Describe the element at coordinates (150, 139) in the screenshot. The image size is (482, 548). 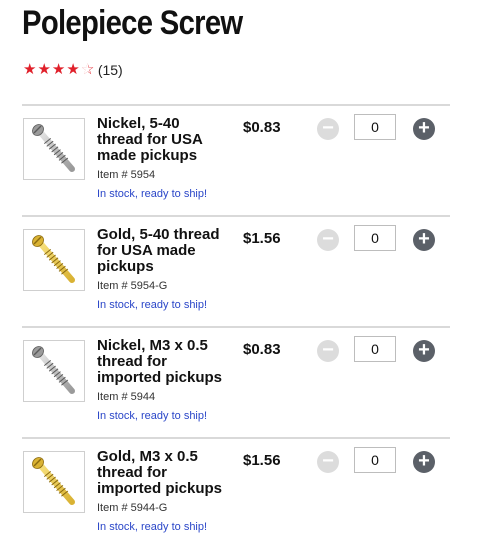
I see `variant-name-line: thread for USA` at that location.